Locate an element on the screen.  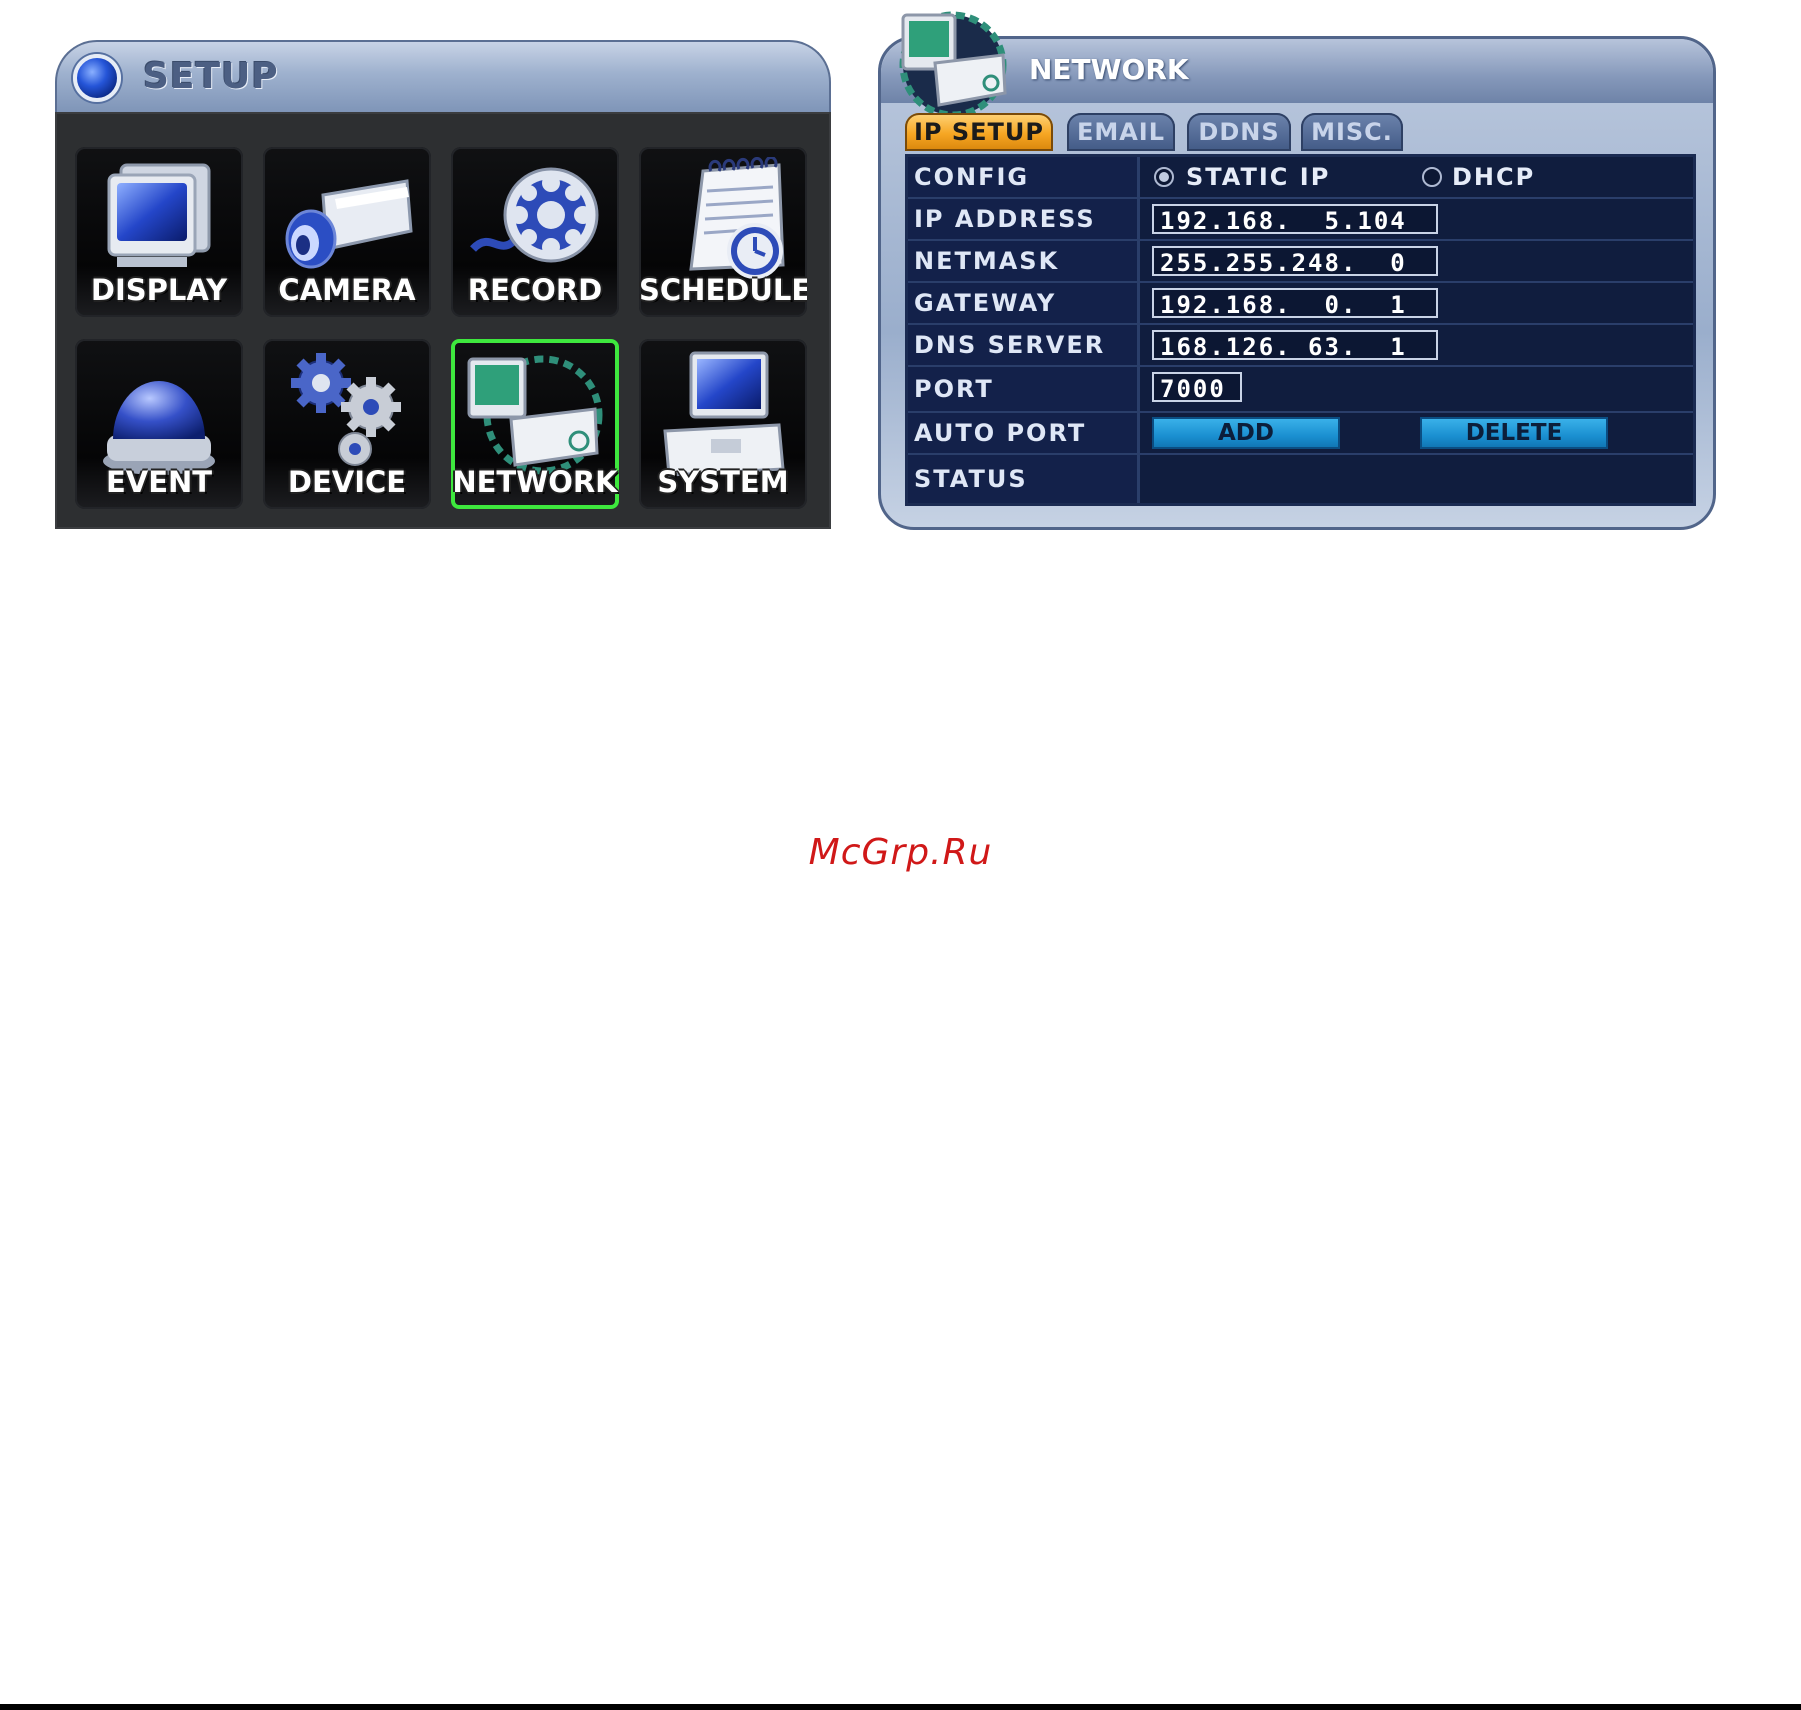
menu-tile-system: SYSTEM is located at coordinates (723, 424).